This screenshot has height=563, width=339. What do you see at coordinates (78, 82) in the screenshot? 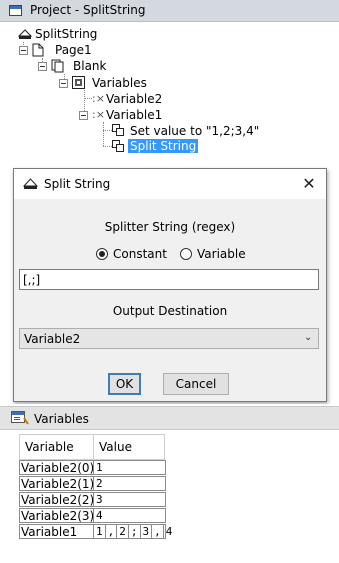
I see `variables-icon` at bounding box center [78, 82].